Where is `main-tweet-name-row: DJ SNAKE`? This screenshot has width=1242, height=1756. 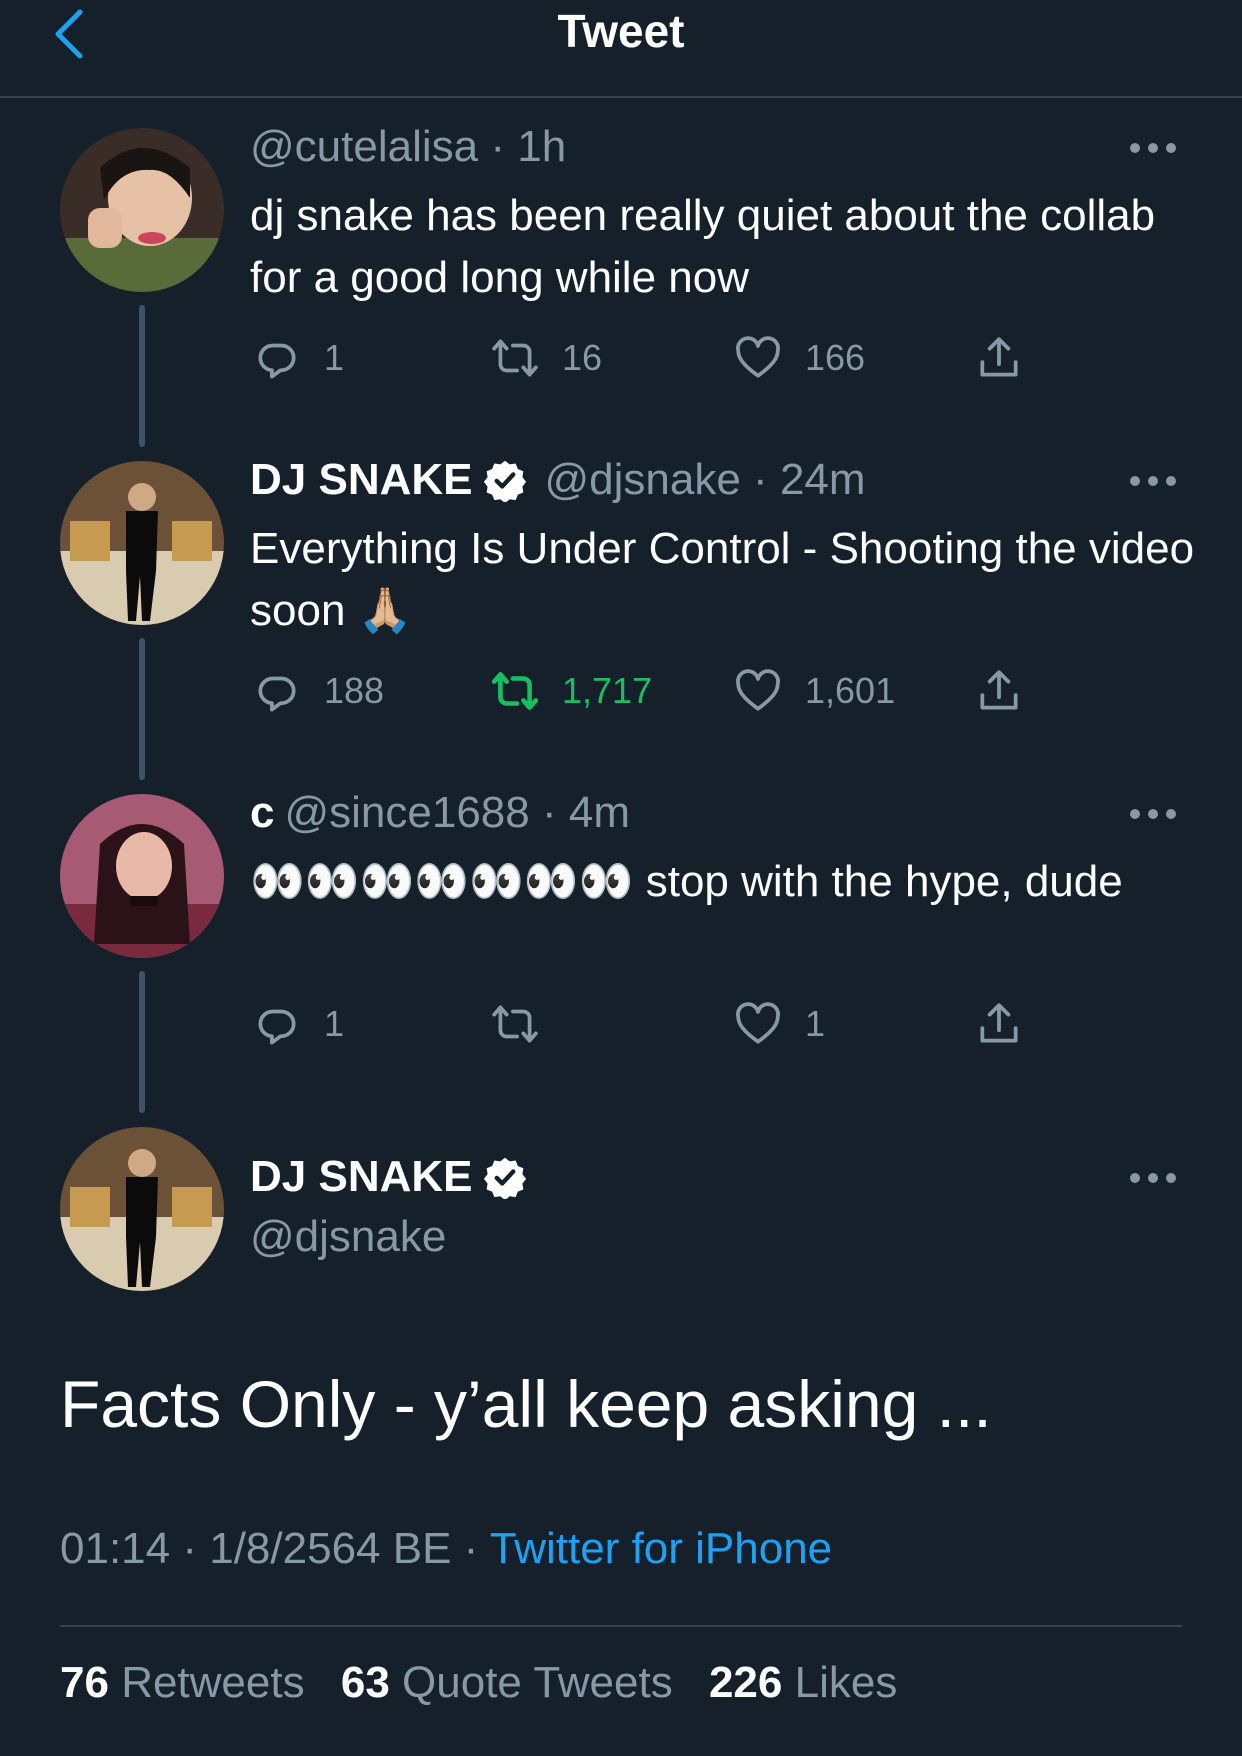
main-tweet-name-row: DJ SNAKE is located at coordinates (397, 1177).